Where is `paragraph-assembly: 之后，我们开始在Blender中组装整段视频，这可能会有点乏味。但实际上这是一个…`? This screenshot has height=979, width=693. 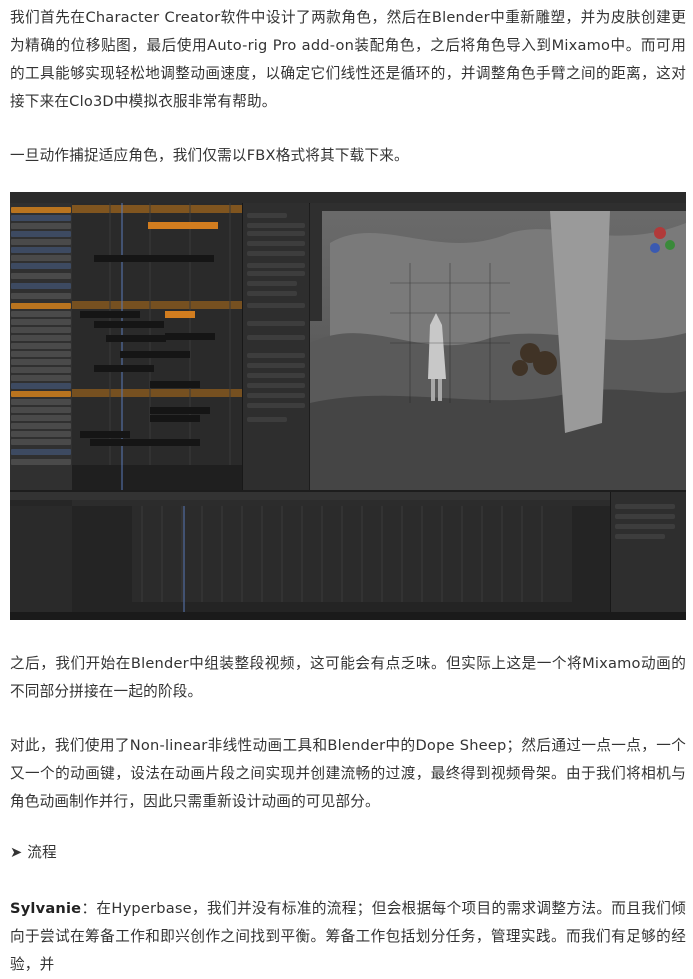
paragraph-assembly: 之后，我们开始在Blender中组装整段视频，这可能会有点乏味。但实际上这是一个… is located at coordinates (348, 677).